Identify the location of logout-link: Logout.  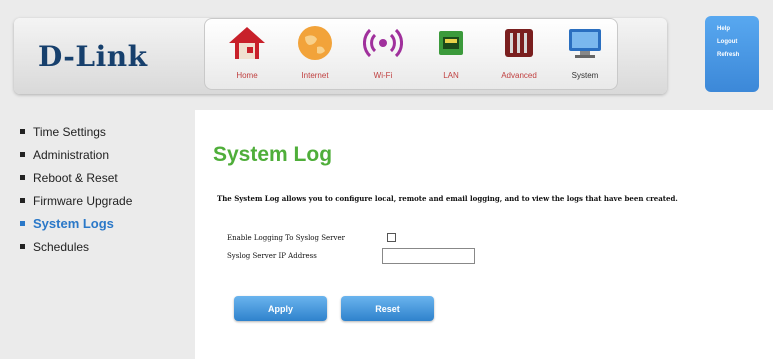
(738, 42).